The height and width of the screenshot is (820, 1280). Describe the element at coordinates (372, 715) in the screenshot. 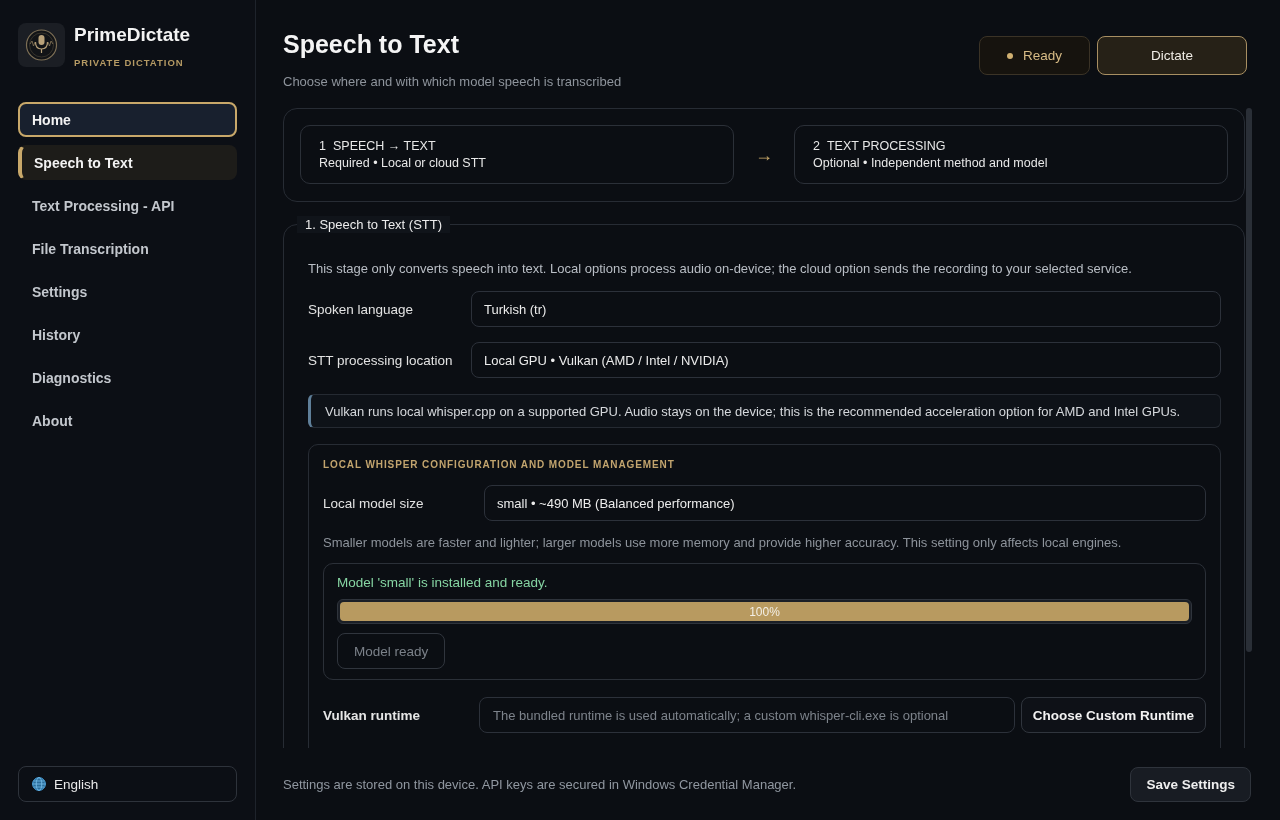

I see `runtime-label: Vulkan runtime` at that location.